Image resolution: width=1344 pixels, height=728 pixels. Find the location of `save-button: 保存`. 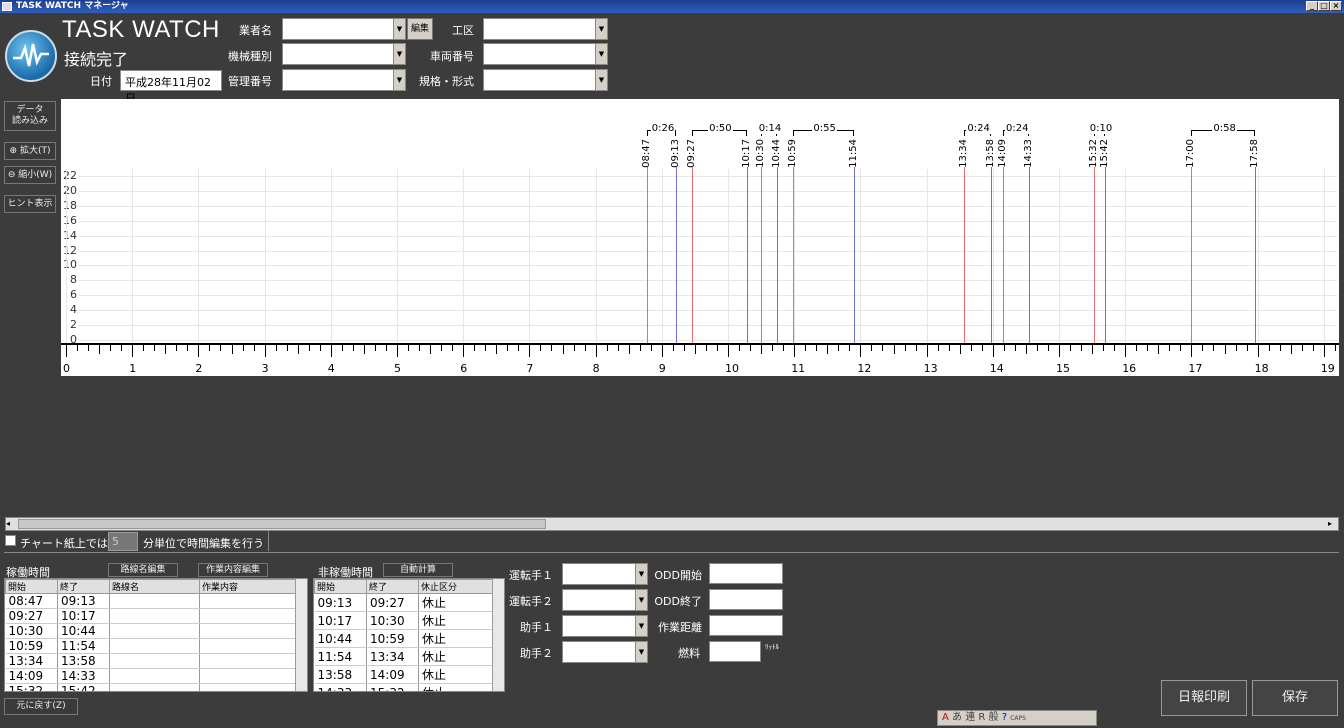

save-button: 保存 is located at coordinates (1295, 698).